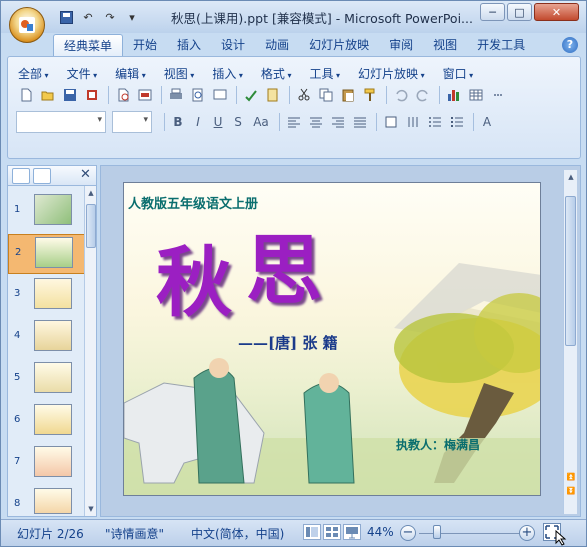  I want to click on menu-file: 文件, so click(82, 73).